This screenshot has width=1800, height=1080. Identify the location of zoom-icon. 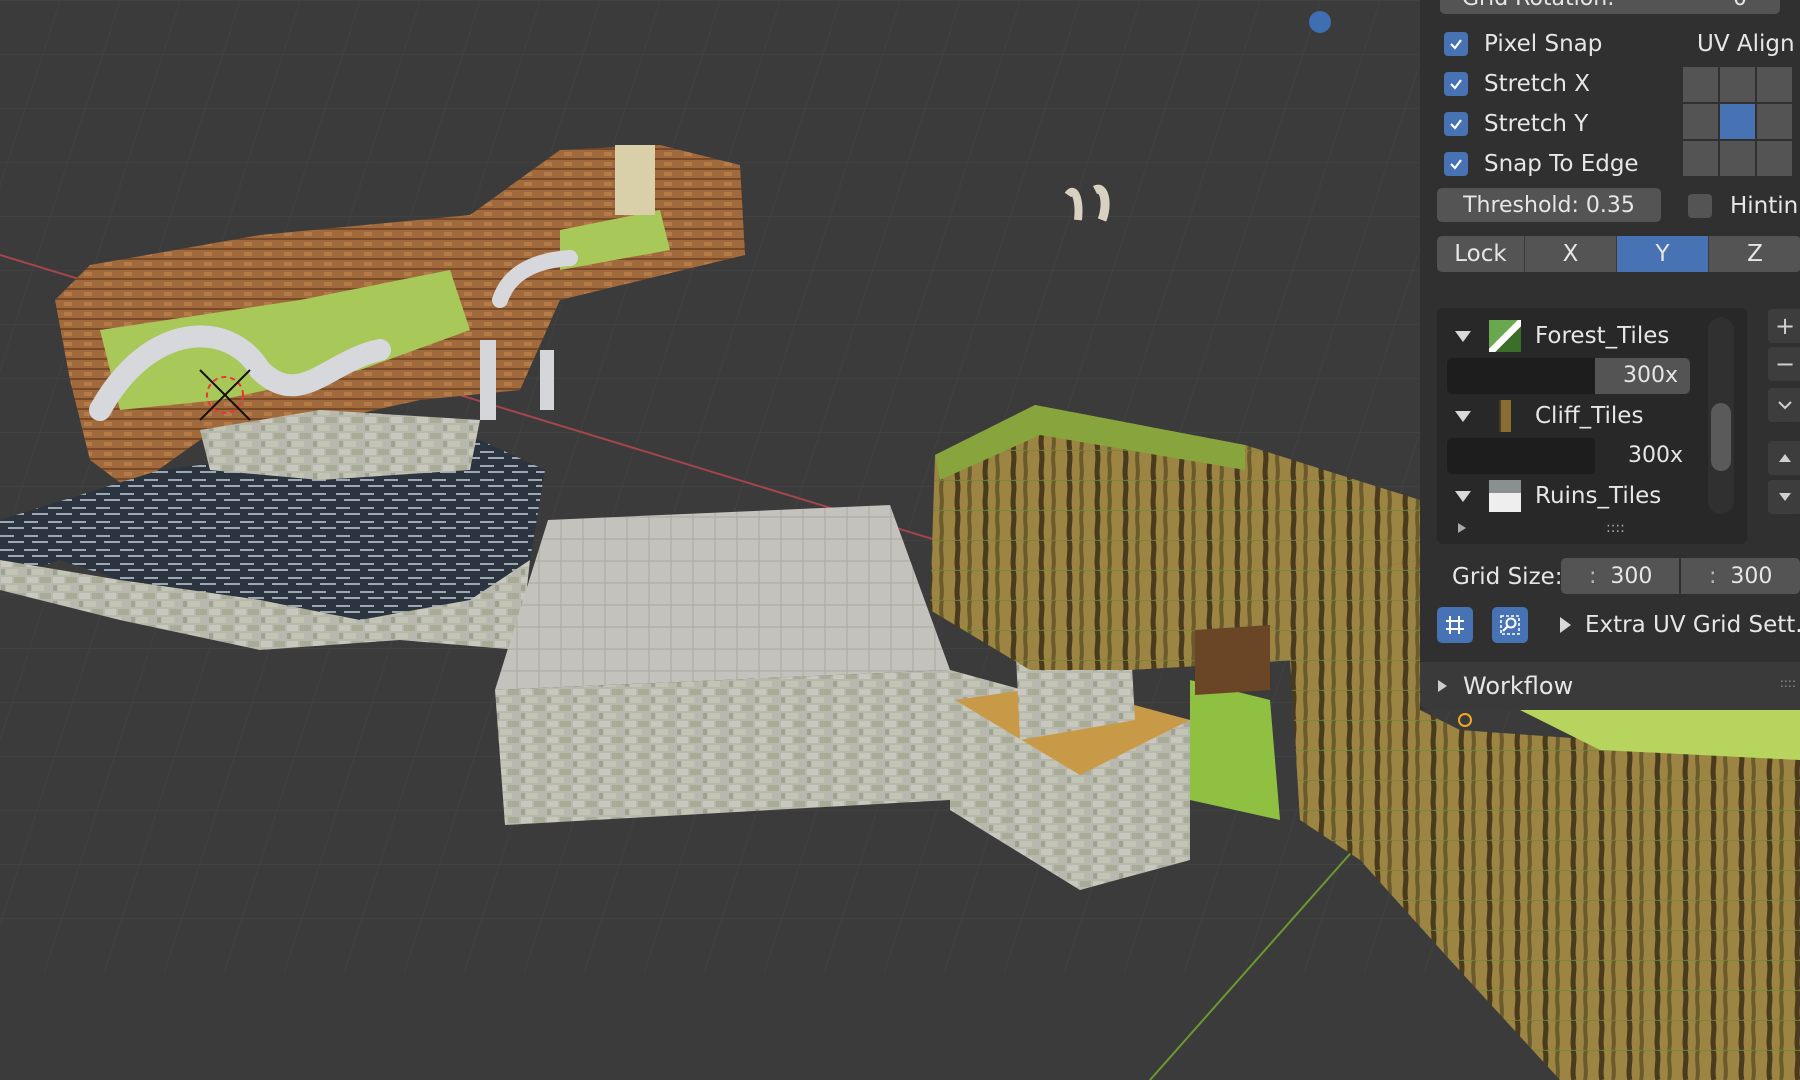
(1510, 625).